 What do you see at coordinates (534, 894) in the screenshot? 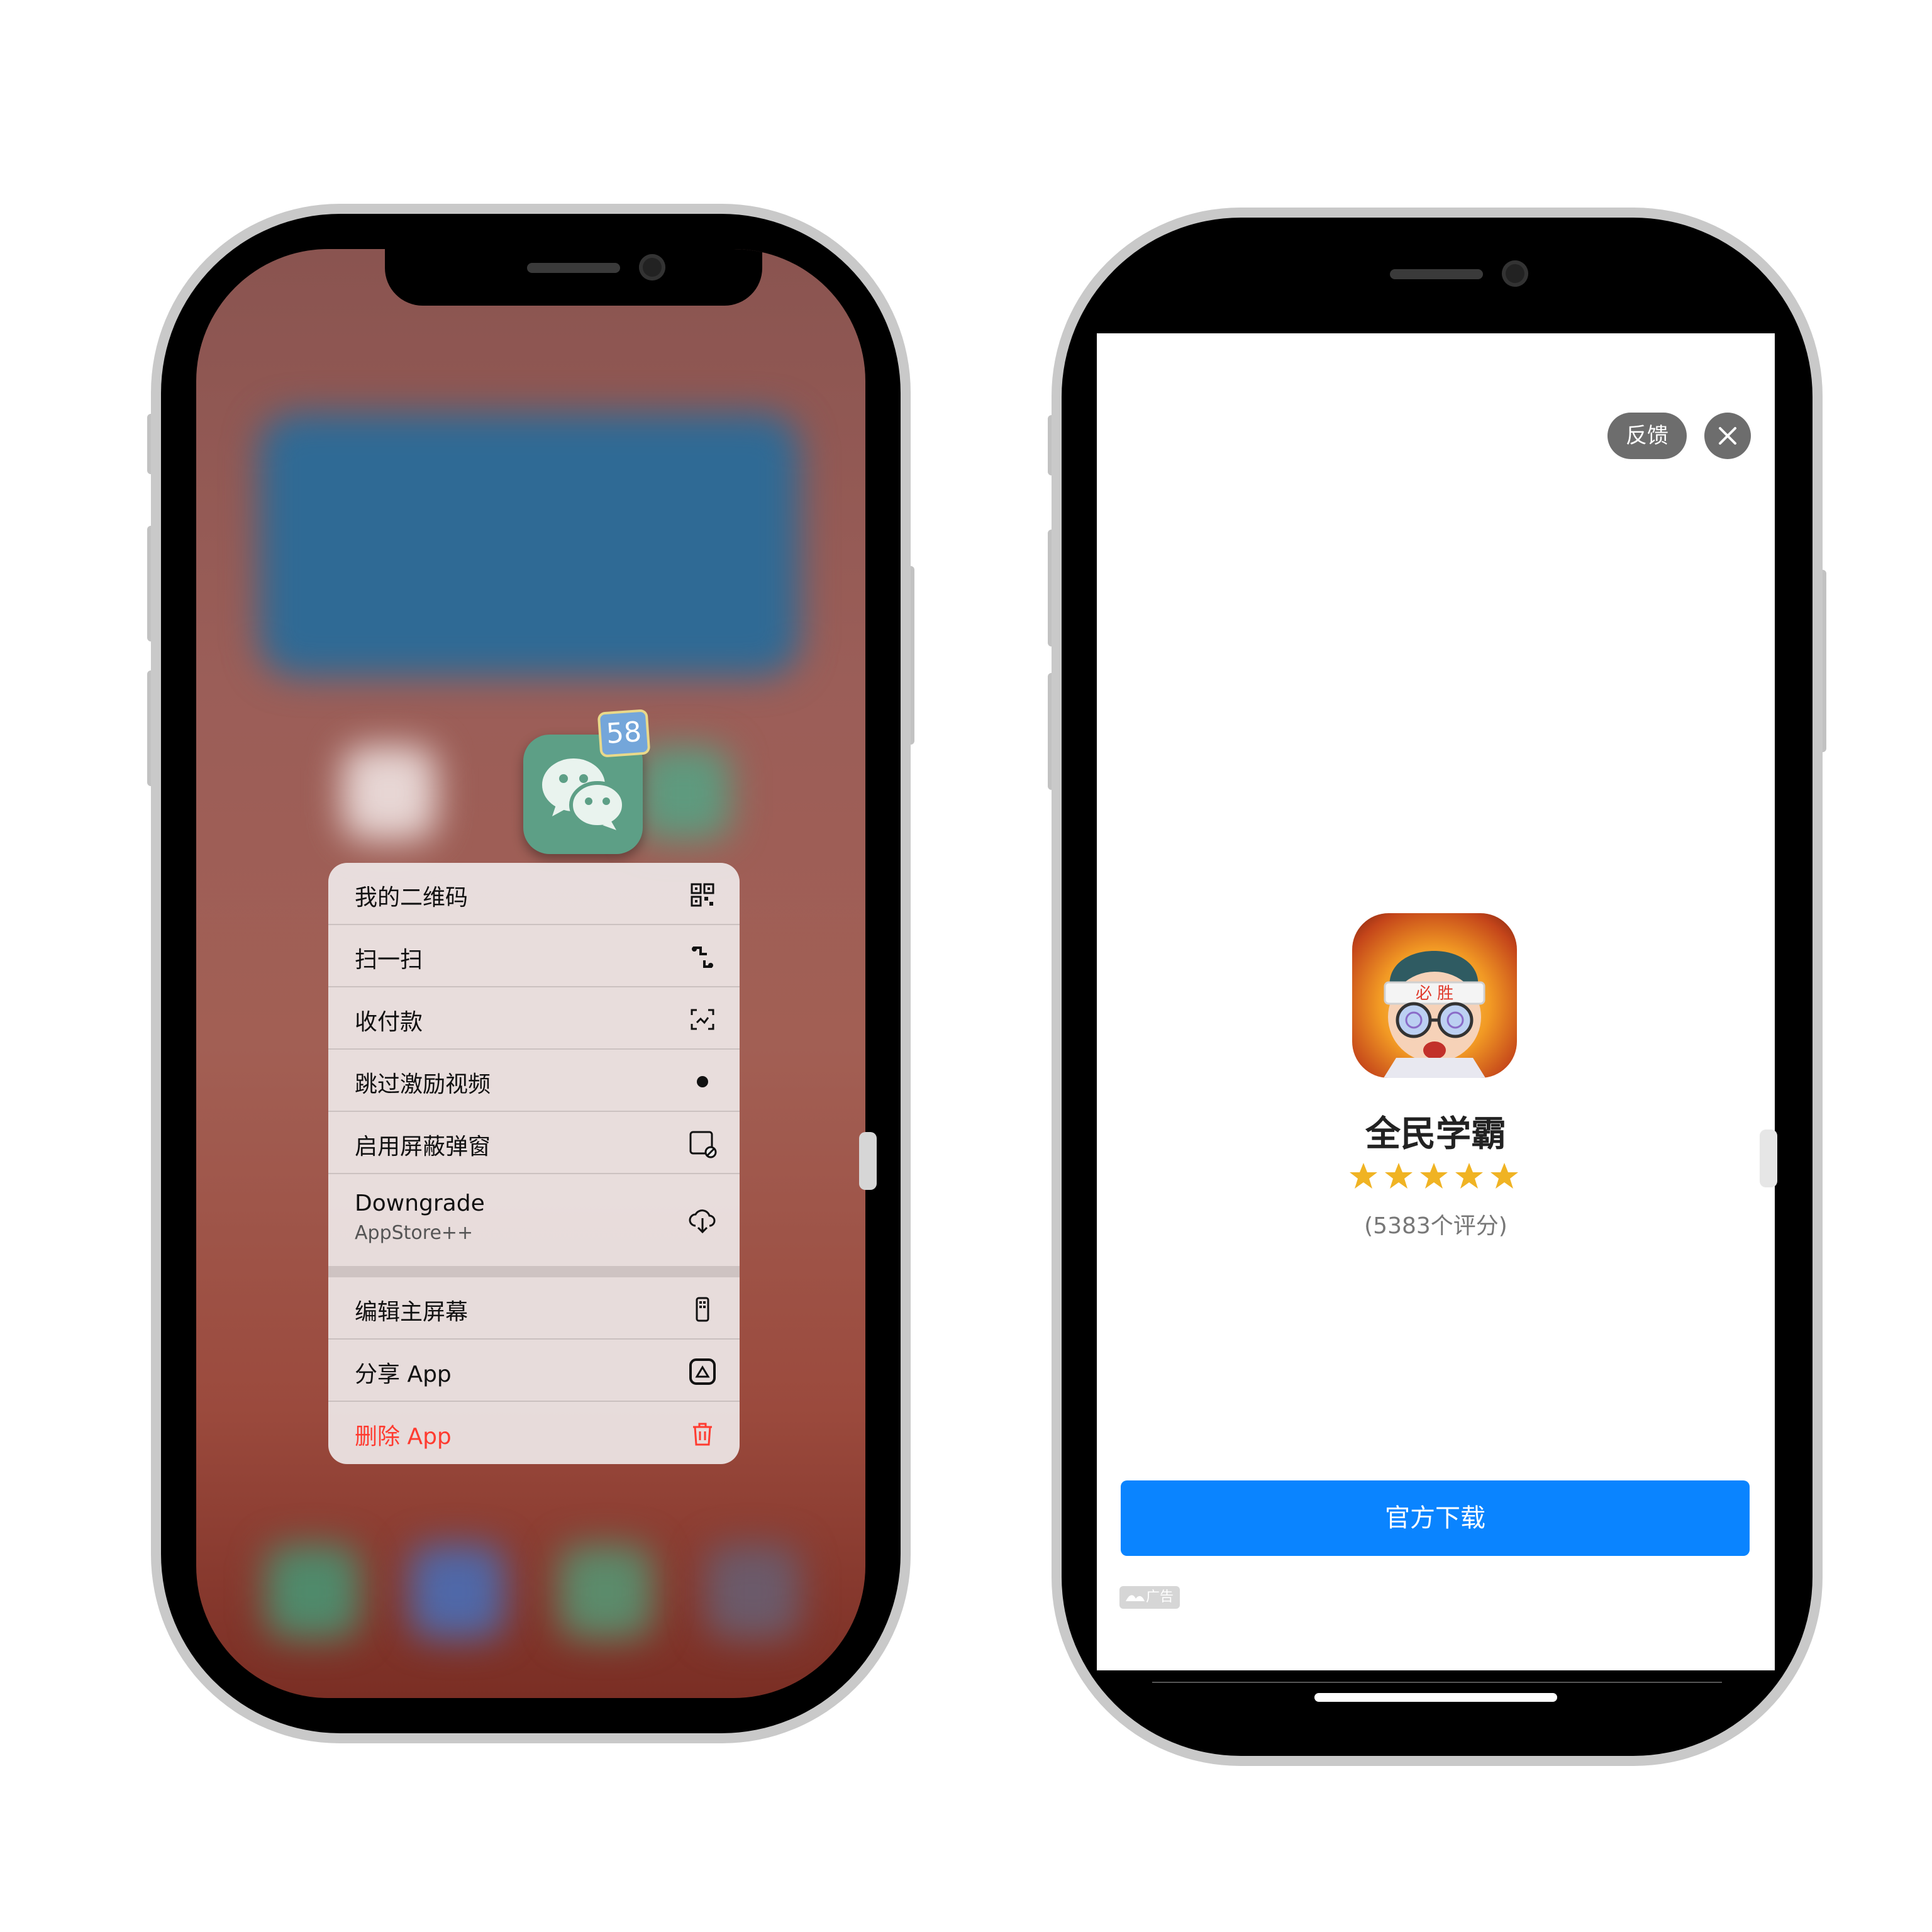
I see `menu-item-my-qr-code: 我的二维码` at bounding box center [534, 894].